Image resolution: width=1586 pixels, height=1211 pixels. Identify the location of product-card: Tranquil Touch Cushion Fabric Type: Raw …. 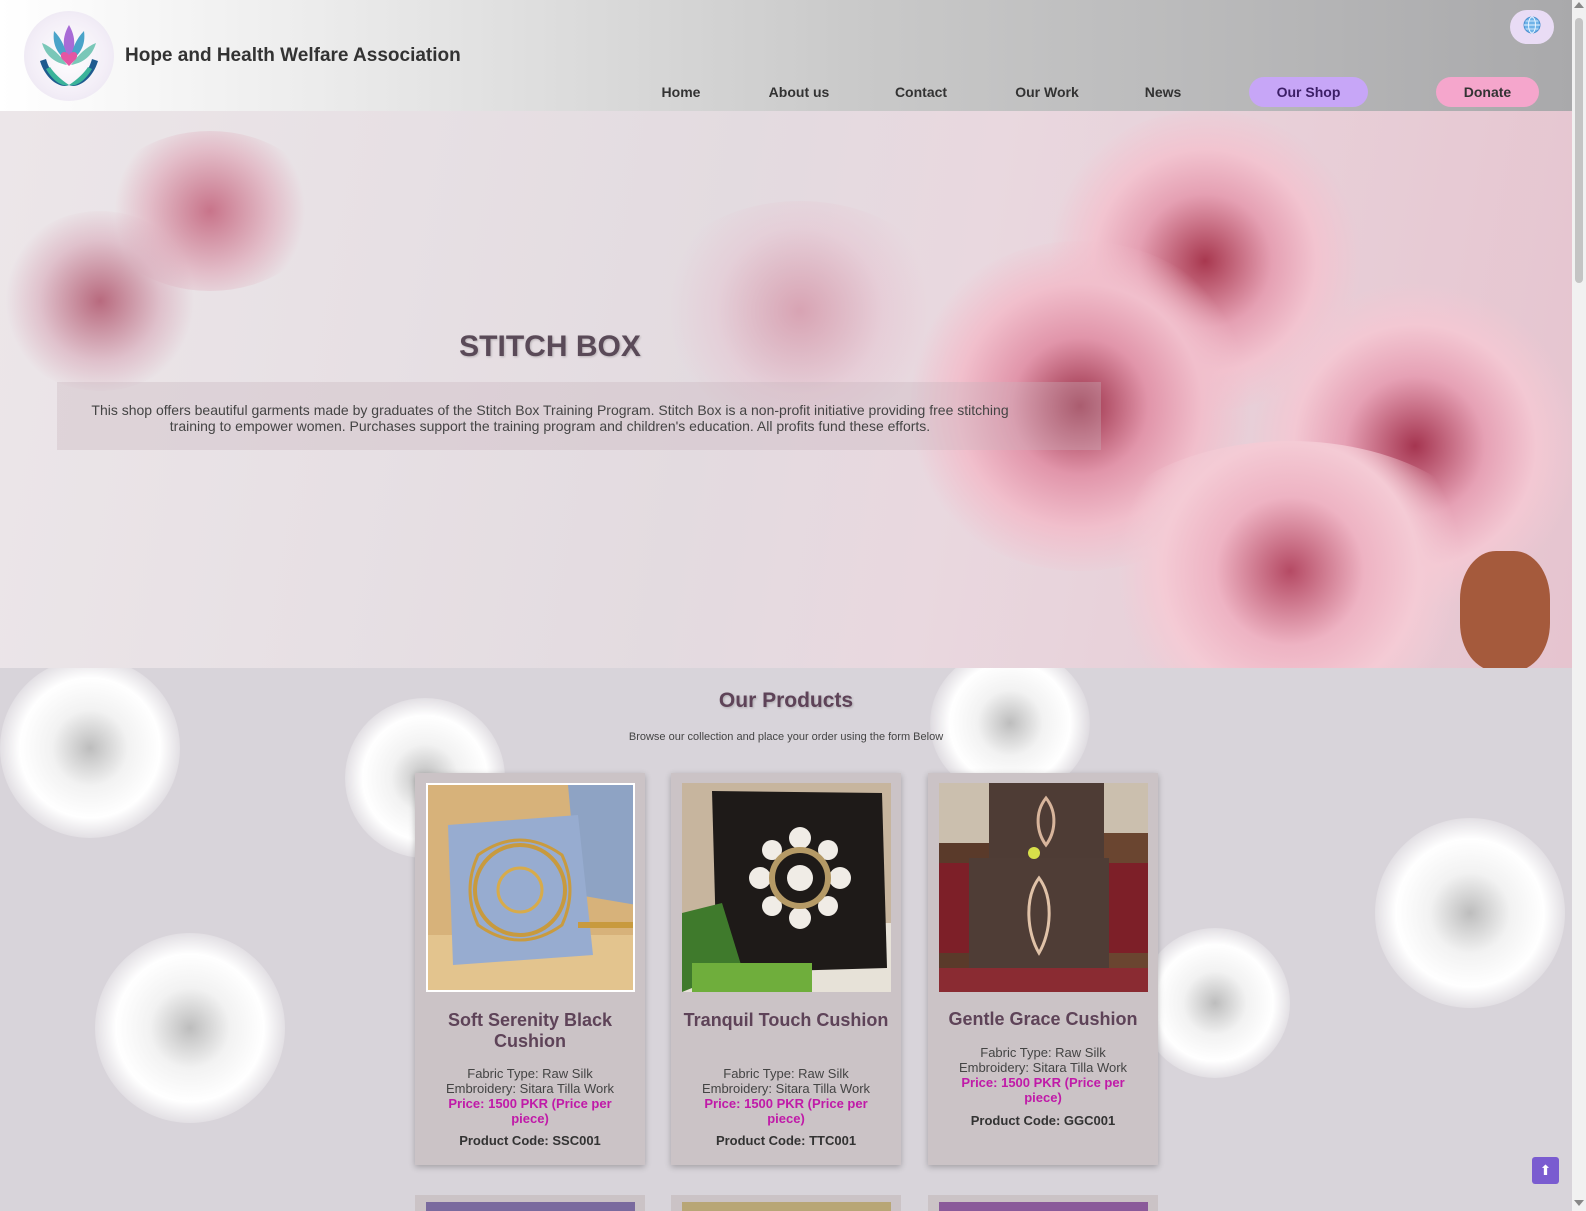
(786, 969).